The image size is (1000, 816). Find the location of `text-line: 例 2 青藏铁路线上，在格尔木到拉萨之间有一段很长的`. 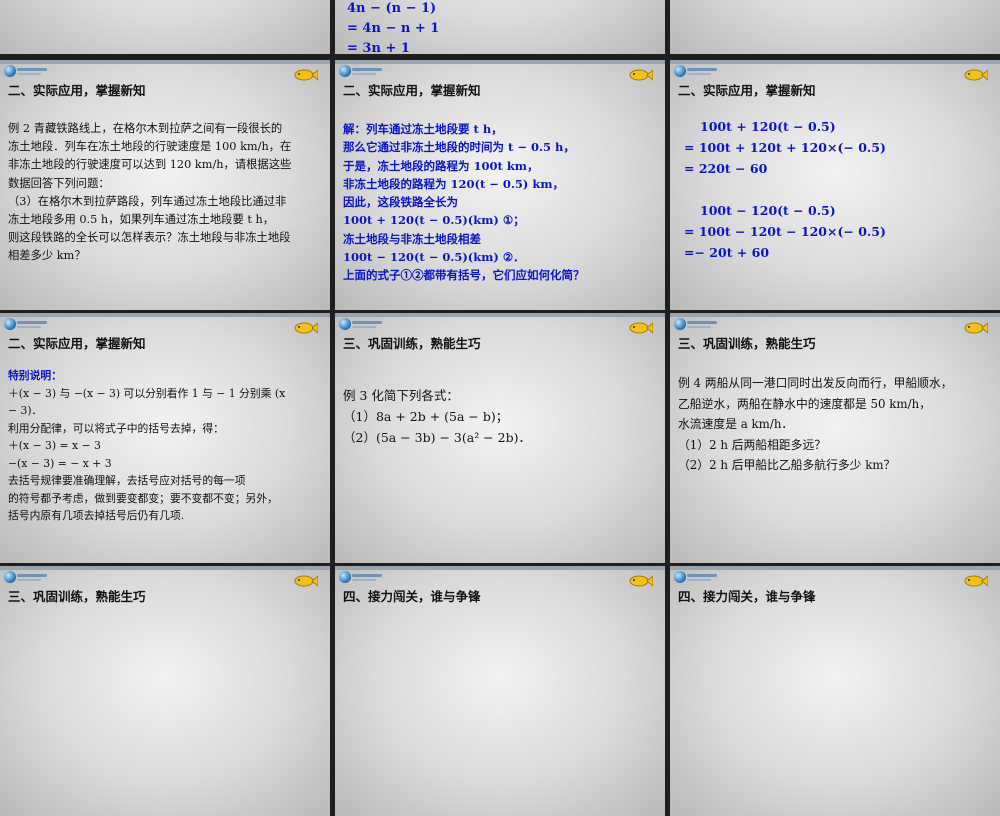

text-line: 例 2 青藏铁路线上，在格尔木到拉萨之间有一段很长的 is located at coordinates (145, 128).